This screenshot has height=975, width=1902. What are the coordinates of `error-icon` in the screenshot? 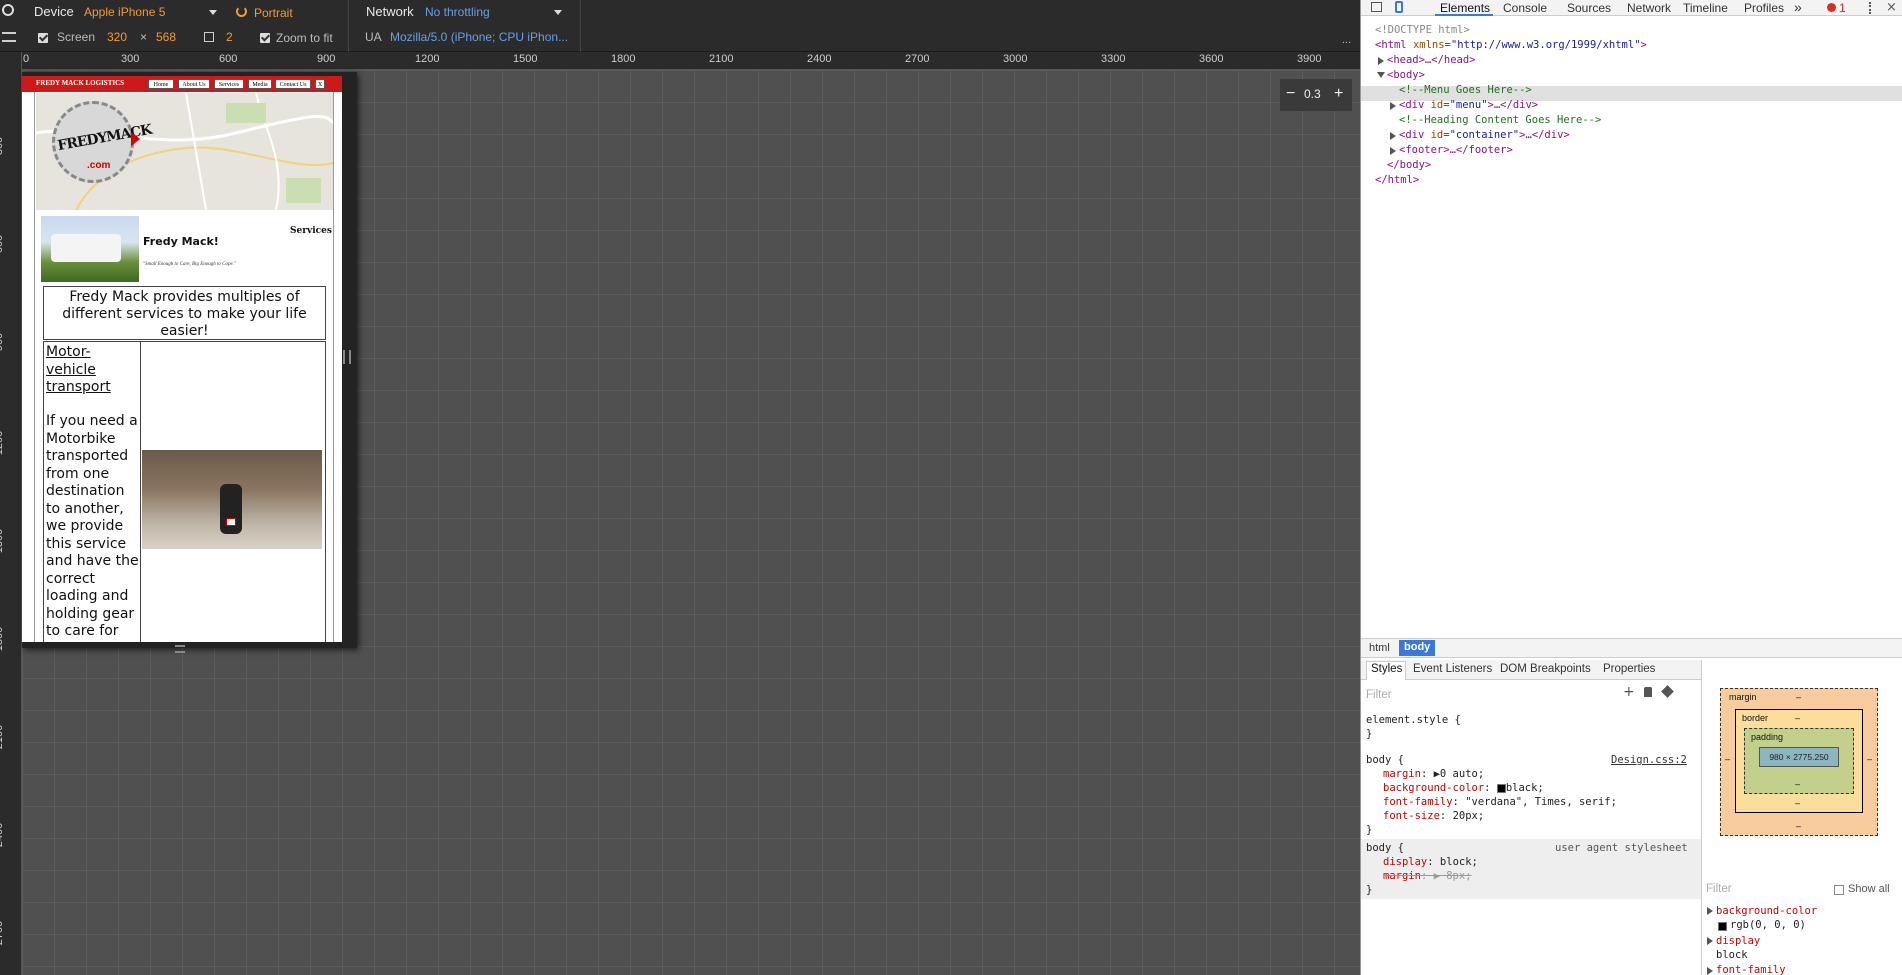 It's located at (1831, 7).